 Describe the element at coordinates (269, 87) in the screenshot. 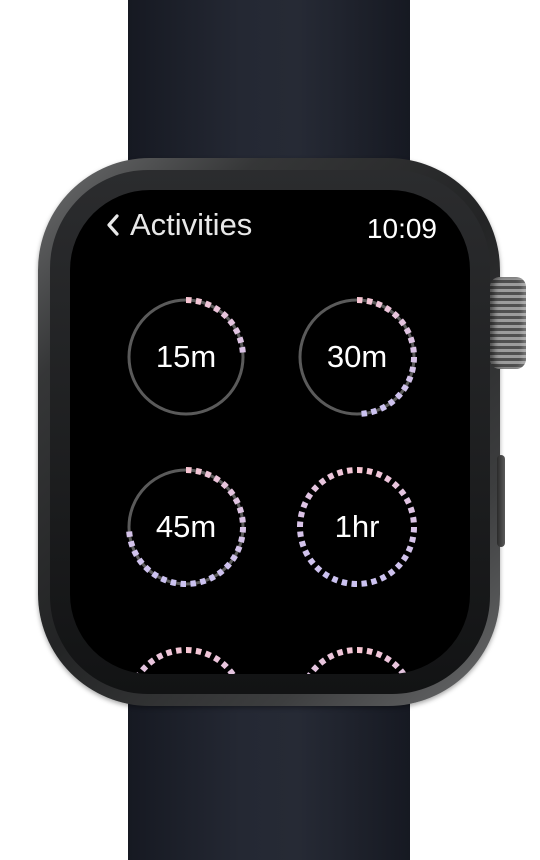

I see `watch-band-top` at that location.